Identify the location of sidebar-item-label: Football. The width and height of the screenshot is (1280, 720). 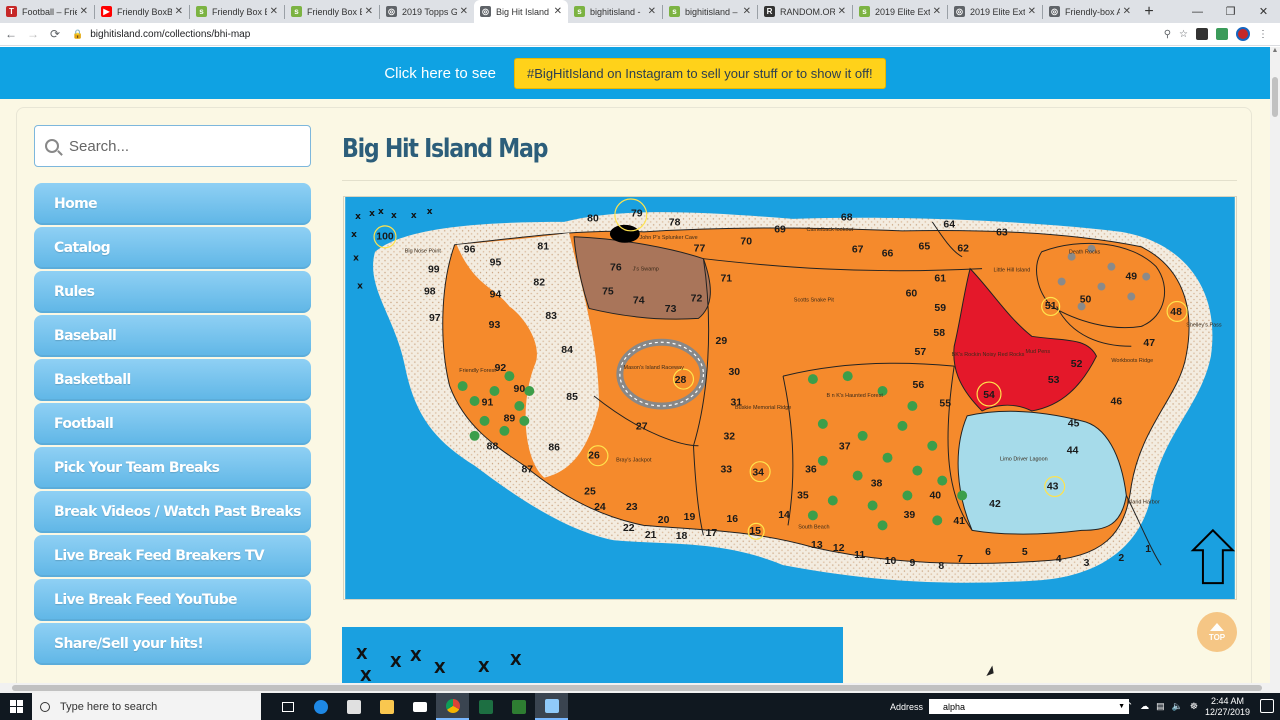
(84, 424).